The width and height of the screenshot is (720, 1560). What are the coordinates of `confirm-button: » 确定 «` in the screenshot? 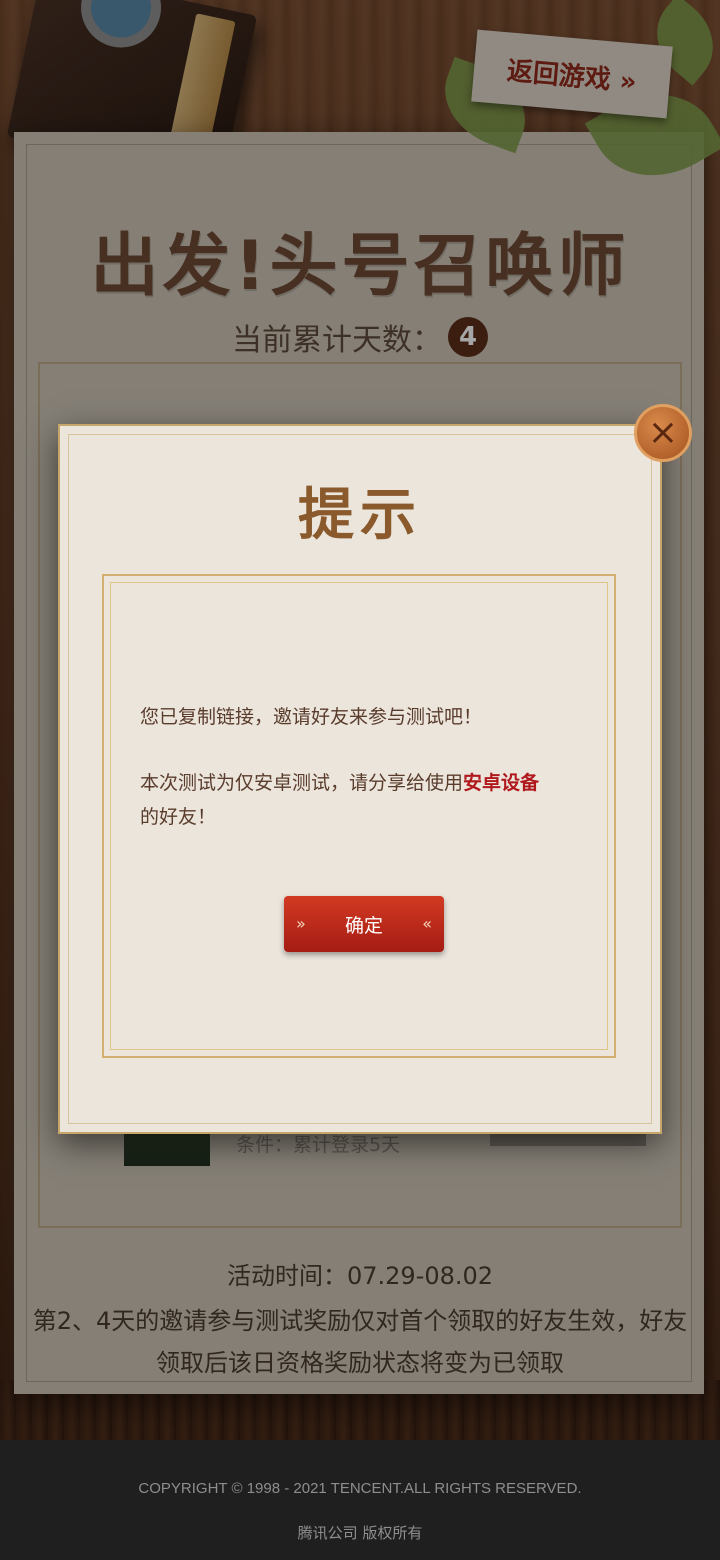 It's located at (364, 924).